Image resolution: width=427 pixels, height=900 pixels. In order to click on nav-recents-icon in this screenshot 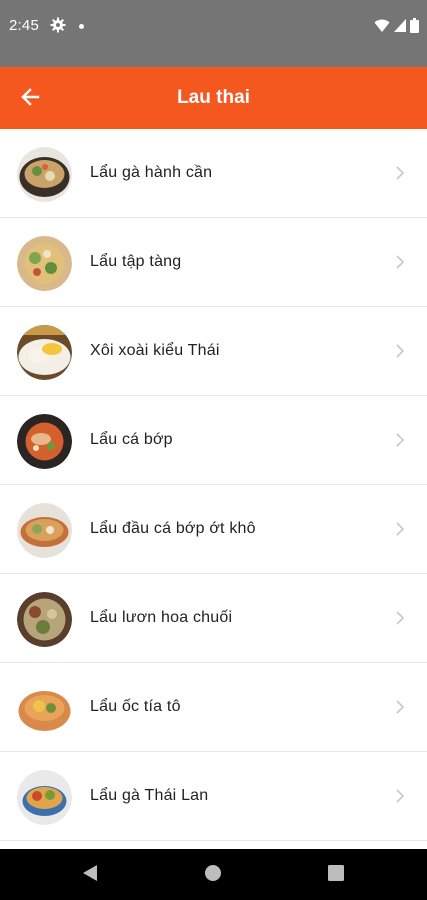, I will do `click(336, 875)`.